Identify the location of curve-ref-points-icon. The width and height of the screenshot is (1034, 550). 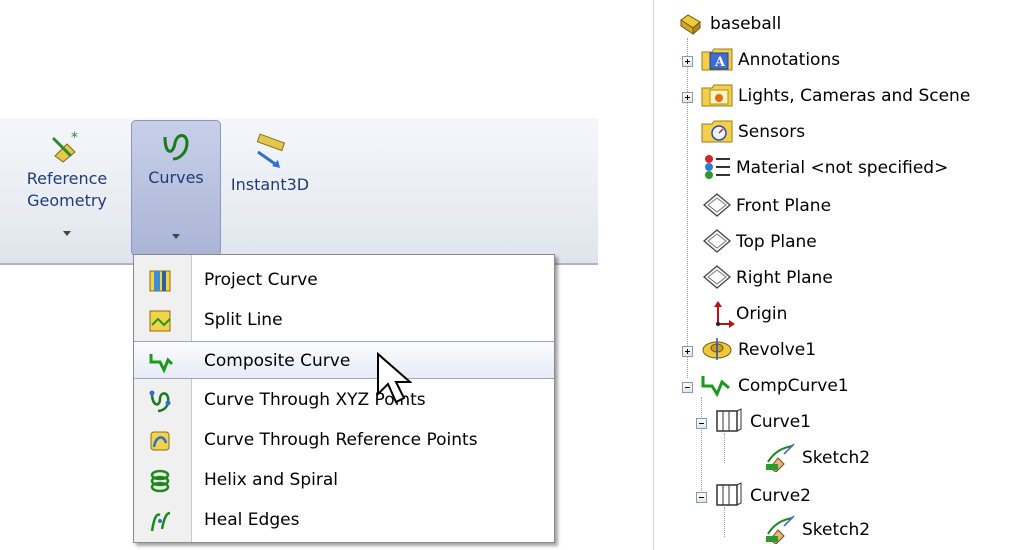
(160, 441).